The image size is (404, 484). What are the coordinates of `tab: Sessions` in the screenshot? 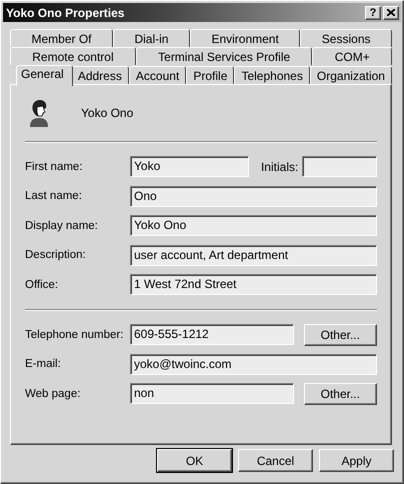 It's located at (346, 38).